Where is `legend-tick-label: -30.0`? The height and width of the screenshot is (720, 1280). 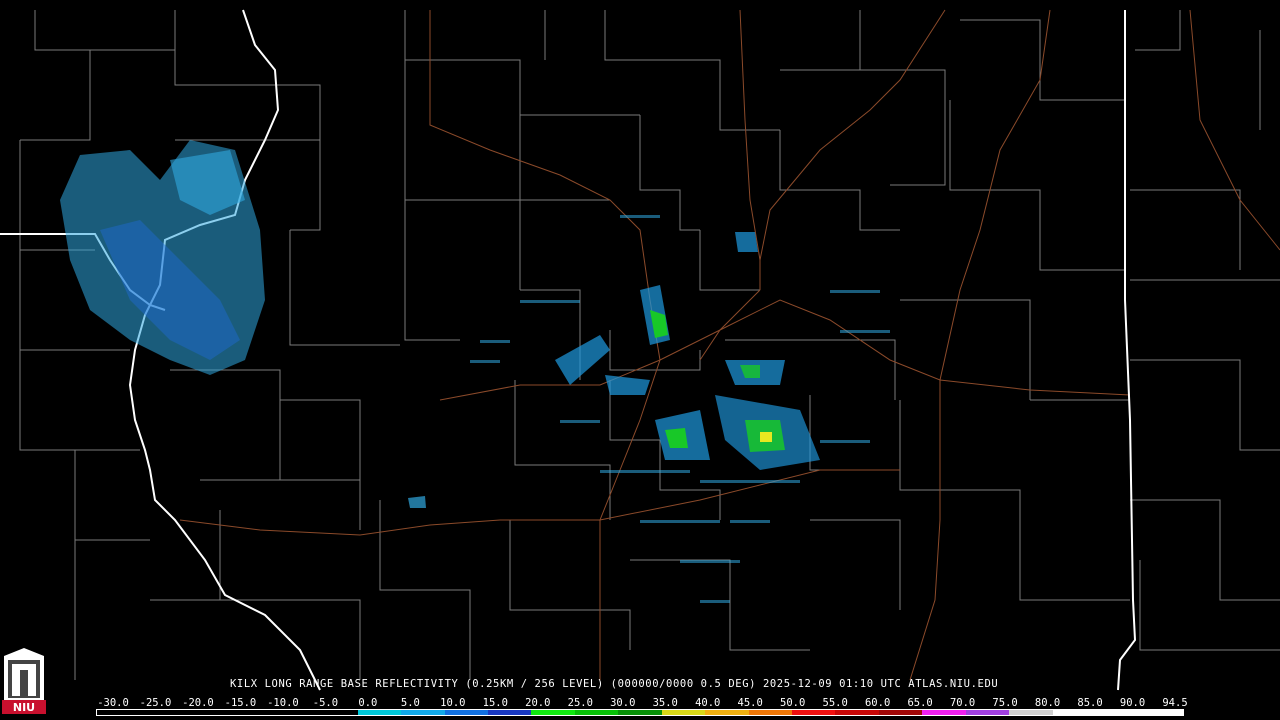 legend-tick-label: -30.0 is located at coordinates (113, 703).